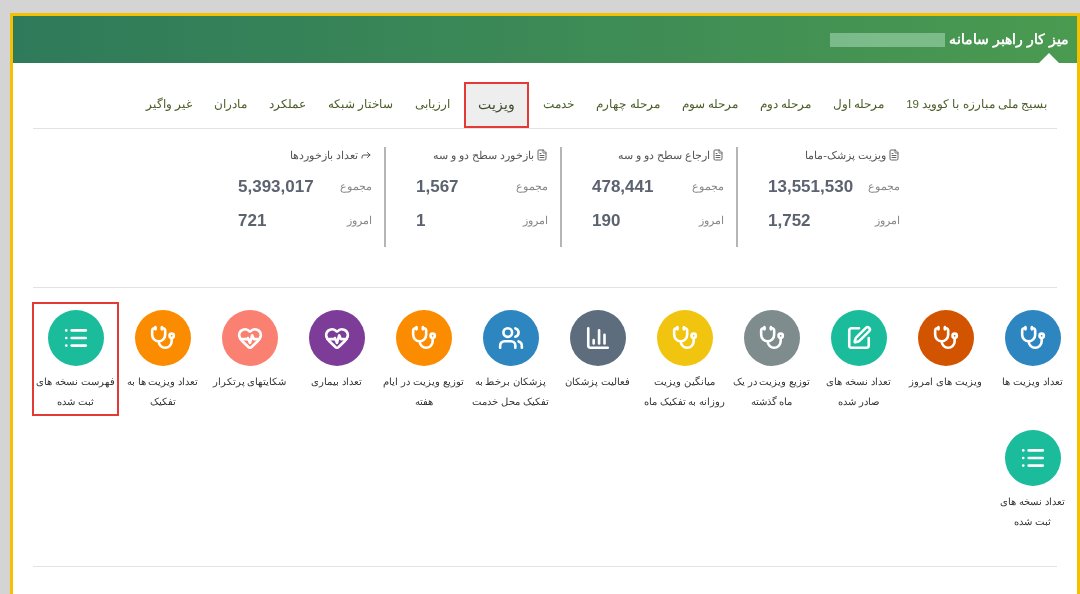 The height and width of the screenshot is (594, 1080). Describe the element at coordinates (684, 392) in the screenshot. I see `tile-label: میانگین ویزیت روزانه به تفکیک ماه` at that location.